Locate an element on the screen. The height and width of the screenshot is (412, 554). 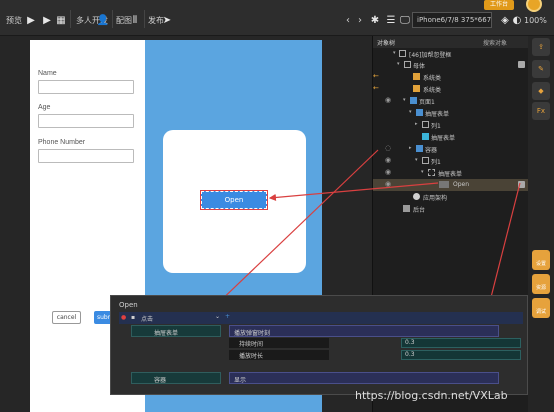
cancel-button: cancel is located at coordinates (66, 317).